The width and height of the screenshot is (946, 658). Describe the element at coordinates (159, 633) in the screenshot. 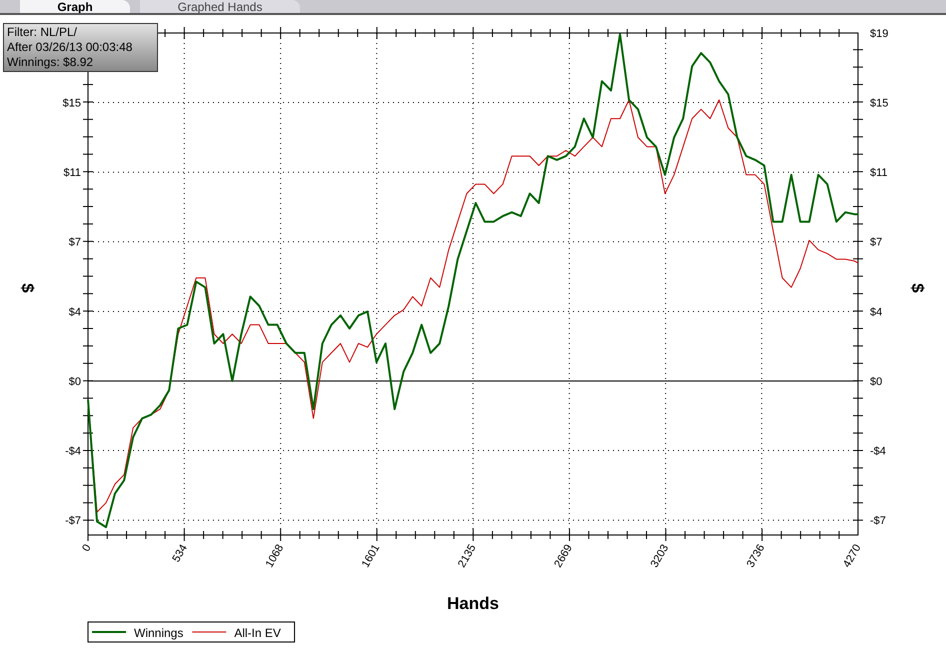

I see `legend-label: Winnings` at that location.